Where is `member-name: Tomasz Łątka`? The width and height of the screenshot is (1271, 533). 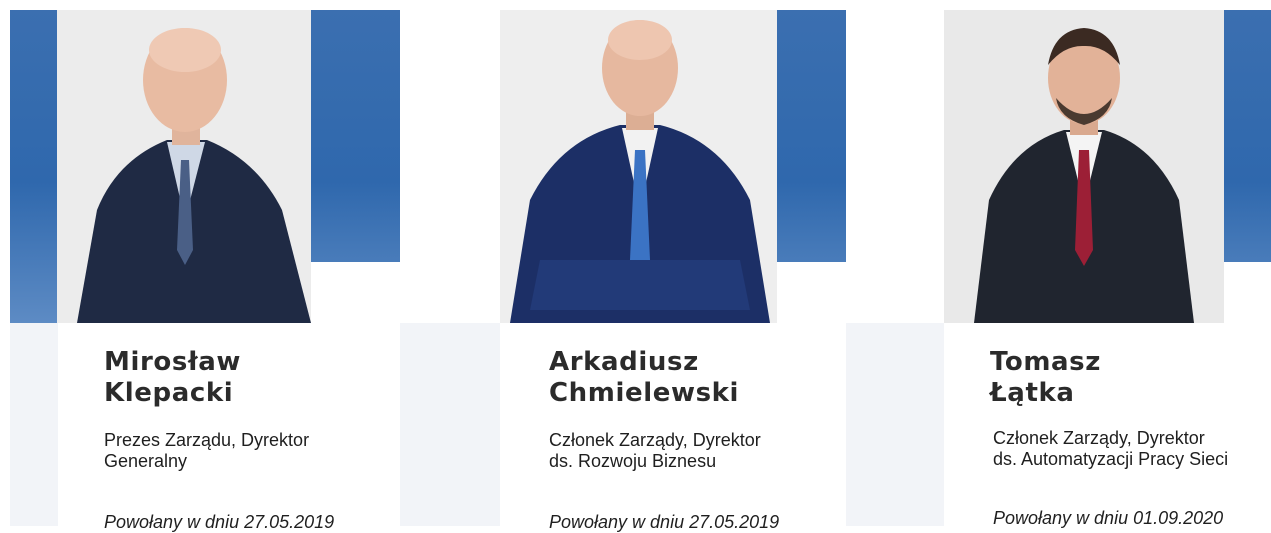
member-name: Tomasz Łątka is located at coordinates (1045, 378).